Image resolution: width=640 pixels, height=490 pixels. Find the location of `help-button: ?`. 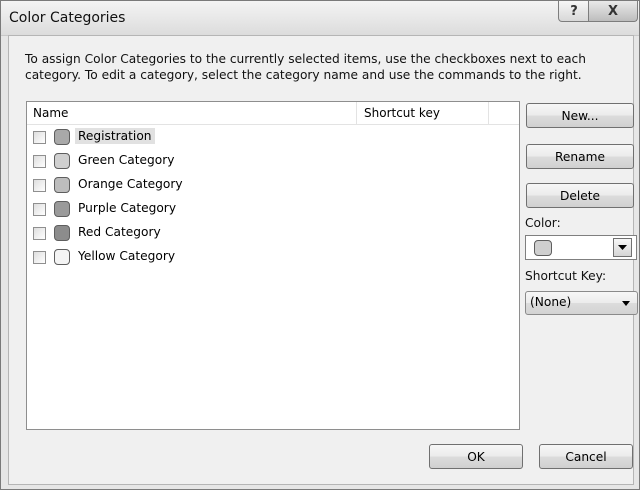

help-button: ? is located at coordinates (574, 11).